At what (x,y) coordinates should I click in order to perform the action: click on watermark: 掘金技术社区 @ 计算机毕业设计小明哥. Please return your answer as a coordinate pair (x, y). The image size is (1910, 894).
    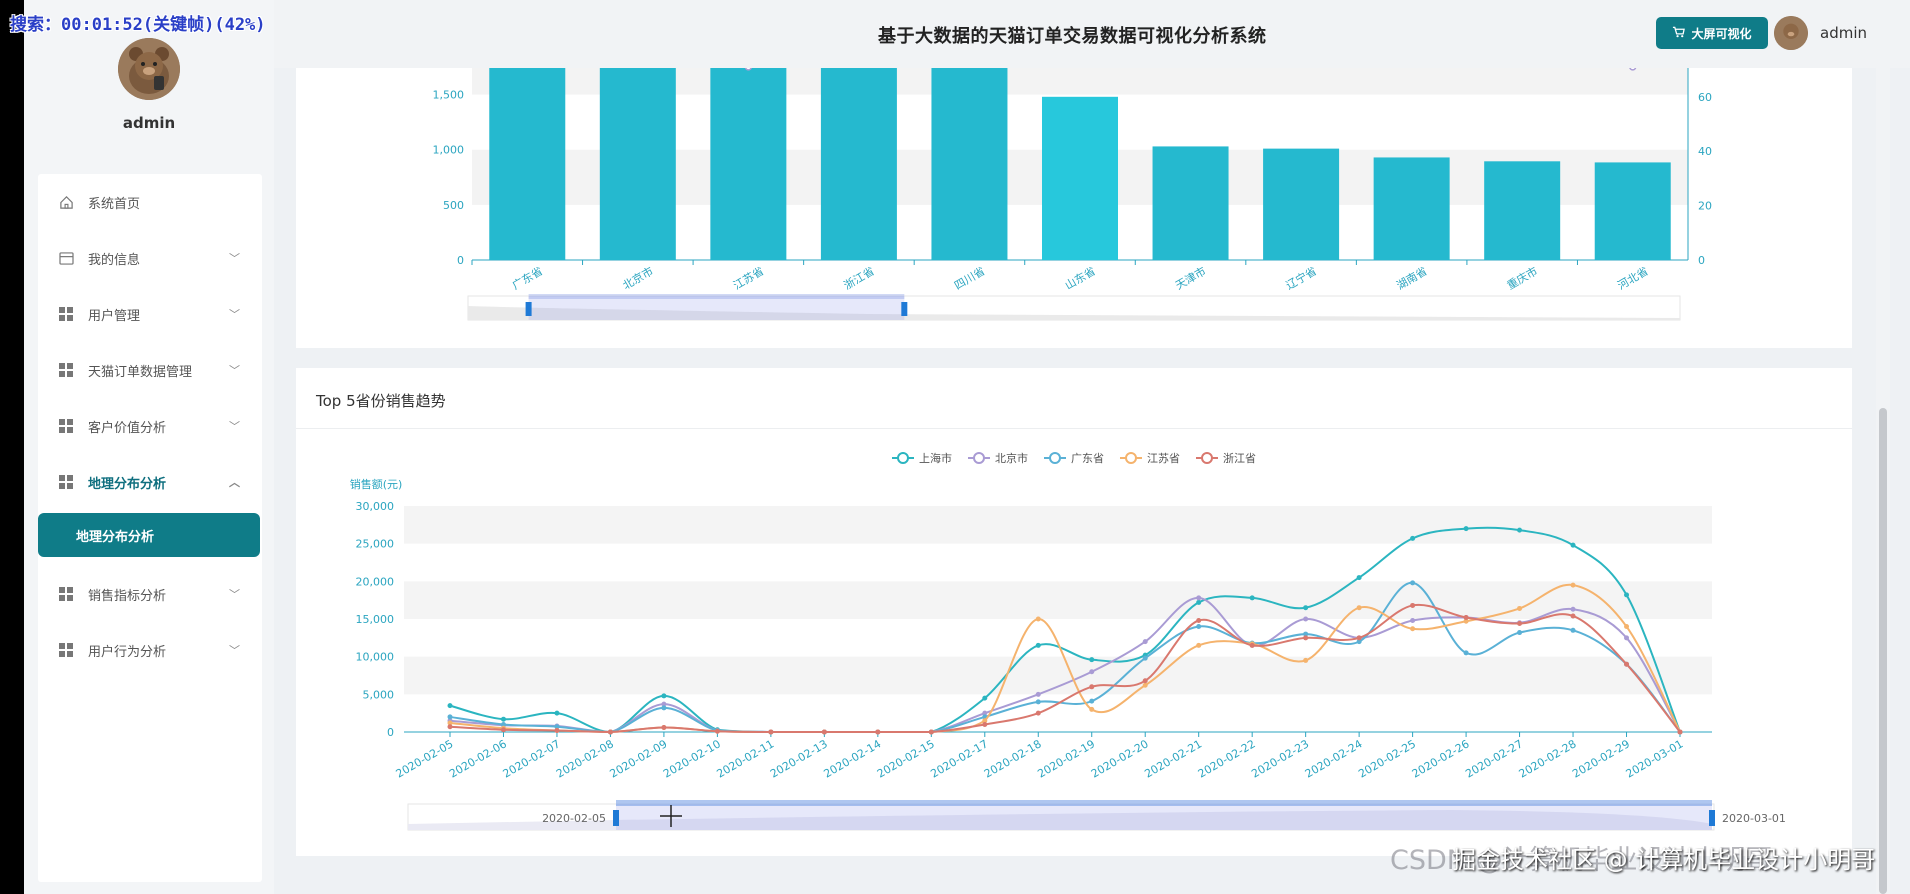
    Looking at the image, I should click on (1664, 860).